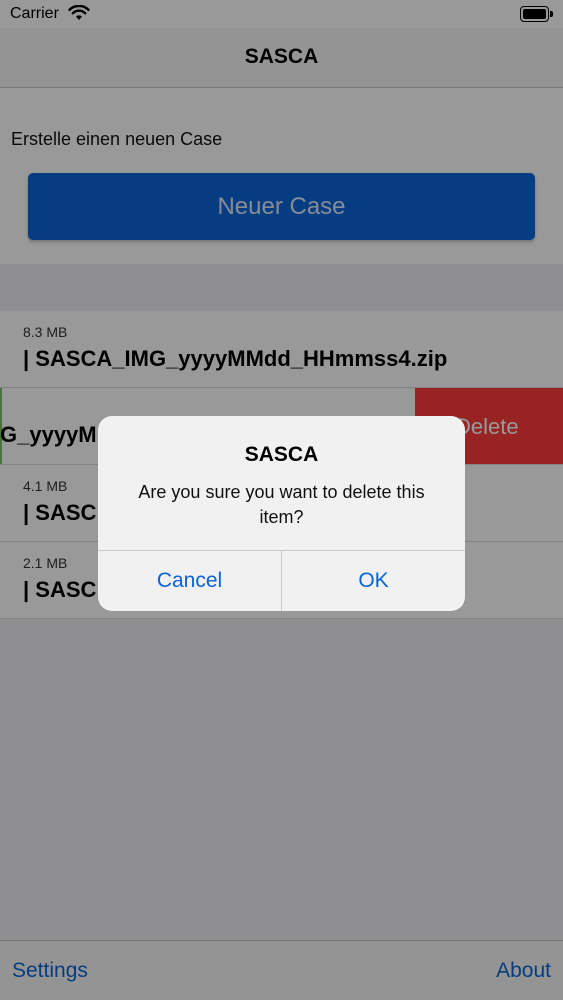 Image resolution: width=563 pixels, height=1000 pixels. I want to click on cancel-button: Cancel, so click(189, 581).